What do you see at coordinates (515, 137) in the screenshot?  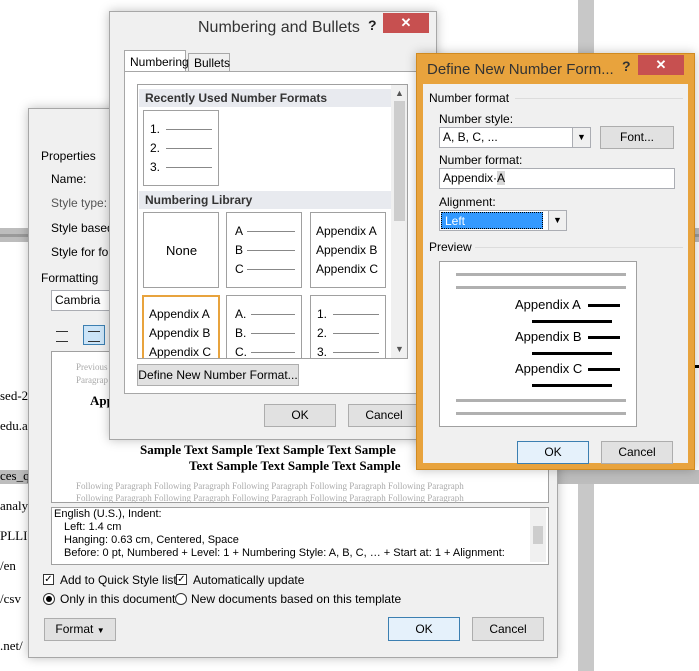 I see `number-style-select: A, B, C, ... ▼` at bounding box center [515, 137].